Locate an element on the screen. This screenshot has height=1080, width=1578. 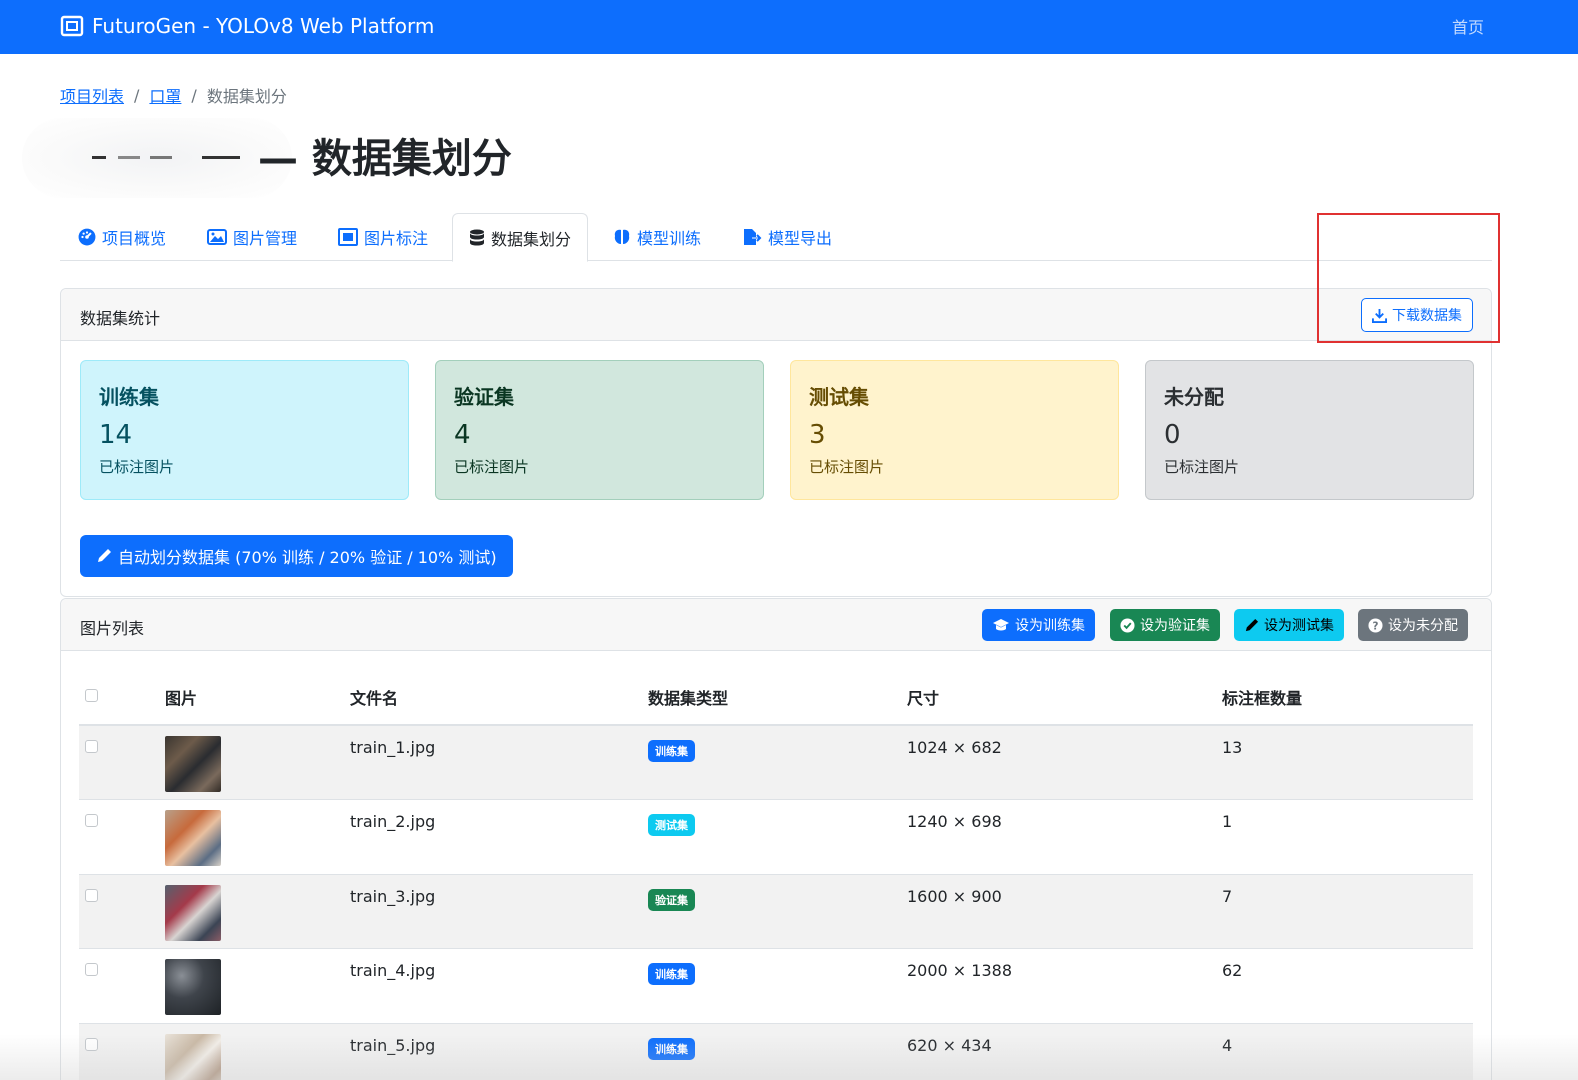
tab-overview: 项目概览 is located at coordinates (122, 237).